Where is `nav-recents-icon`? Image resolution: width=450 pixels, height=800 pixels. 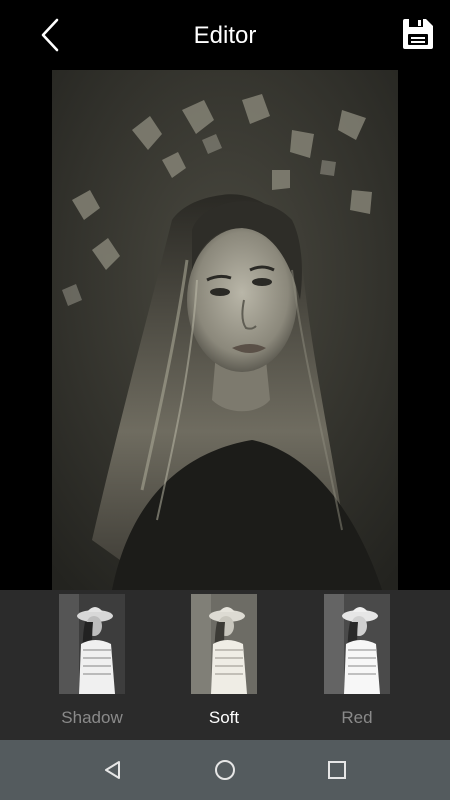 nav-recents-icon is located at coordinates (337, 770).